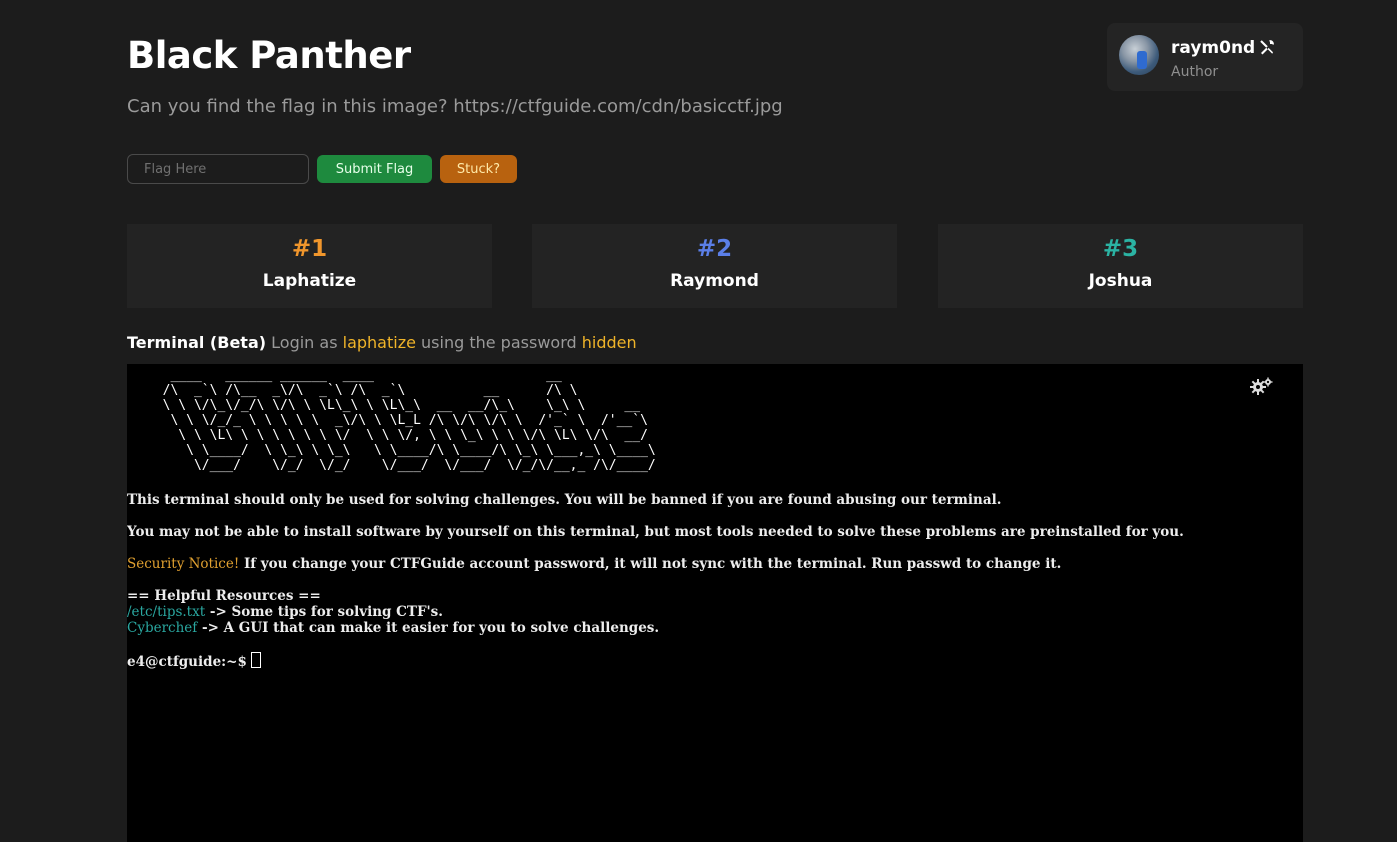 Image resolution: width=1397 pixels, height=842 pixels. I want to click on stuck-button: Stuck?, so click(478, 169).